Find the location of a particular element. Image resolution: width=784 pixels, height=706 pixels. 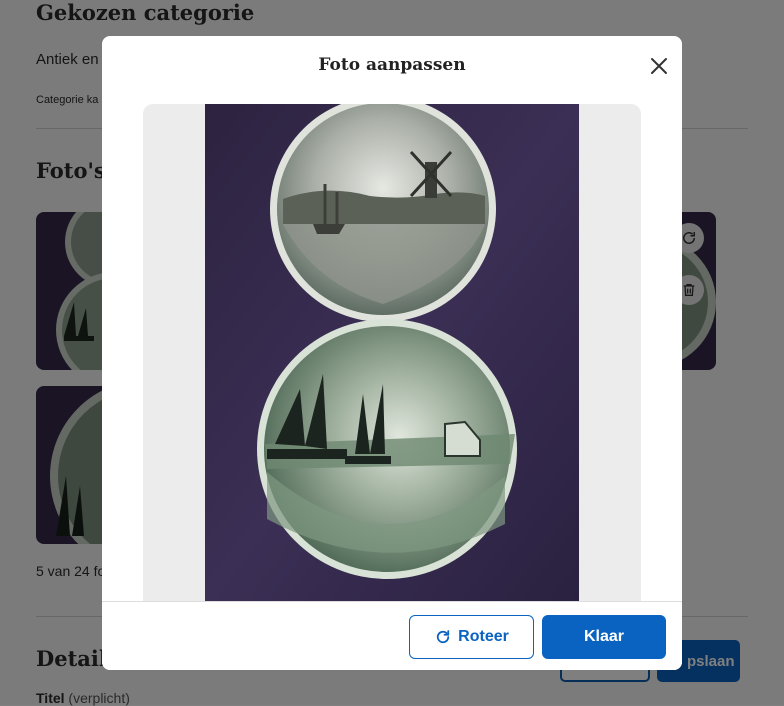

rotate-icon is located at coordinates (443, 637).